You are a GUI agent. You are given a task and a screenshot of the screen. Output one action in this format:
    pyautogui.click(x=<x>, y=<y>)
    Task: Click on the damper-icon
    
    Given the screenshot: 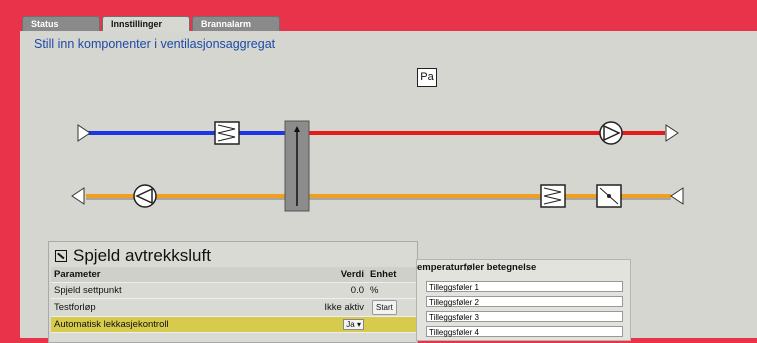 What is the action you would take?
    pyautogui.click(x=609, y=196)
    